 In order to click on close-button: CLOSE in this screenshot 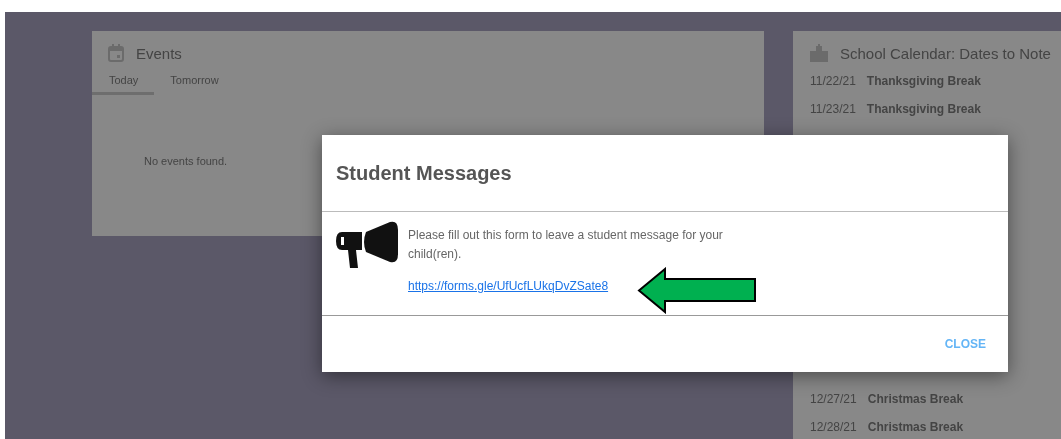, I will do `click(965, 344)`.